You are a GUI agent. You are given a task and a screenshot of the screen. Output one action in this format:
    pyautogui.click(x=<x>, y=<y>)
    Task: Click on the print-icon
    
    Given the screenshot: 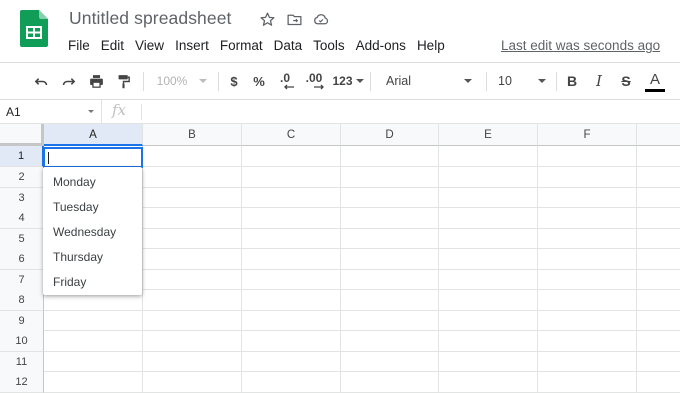 What is the action you would take?
    pyautogui.click(x=96, y=81)
    